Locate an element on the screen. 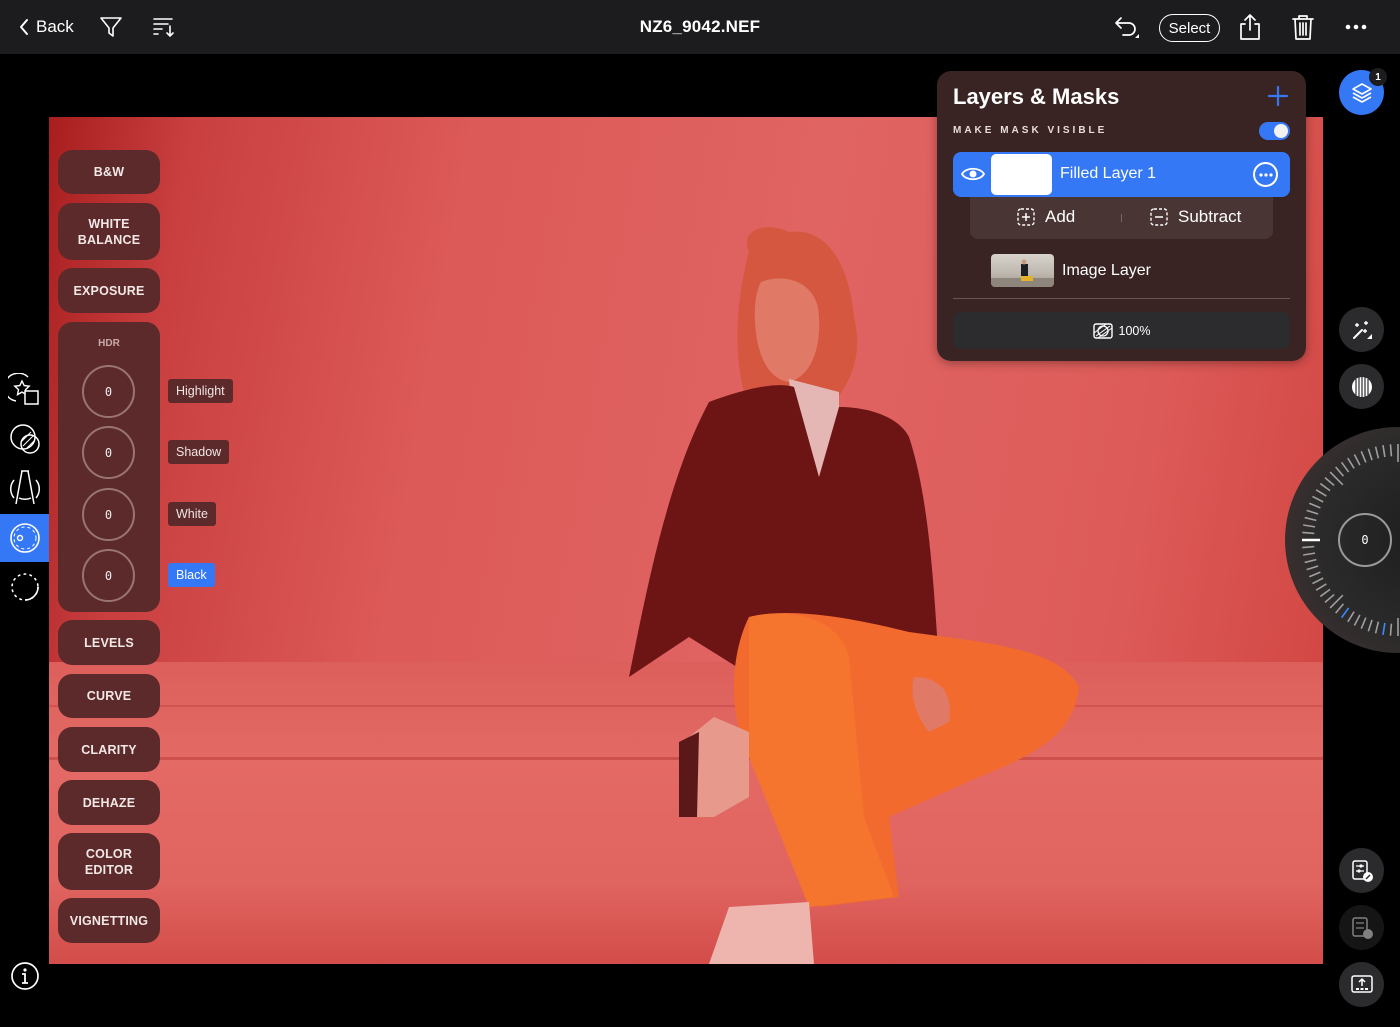 The image size is (1400, 1027). delete-button is located at coordinates (1303, 27).